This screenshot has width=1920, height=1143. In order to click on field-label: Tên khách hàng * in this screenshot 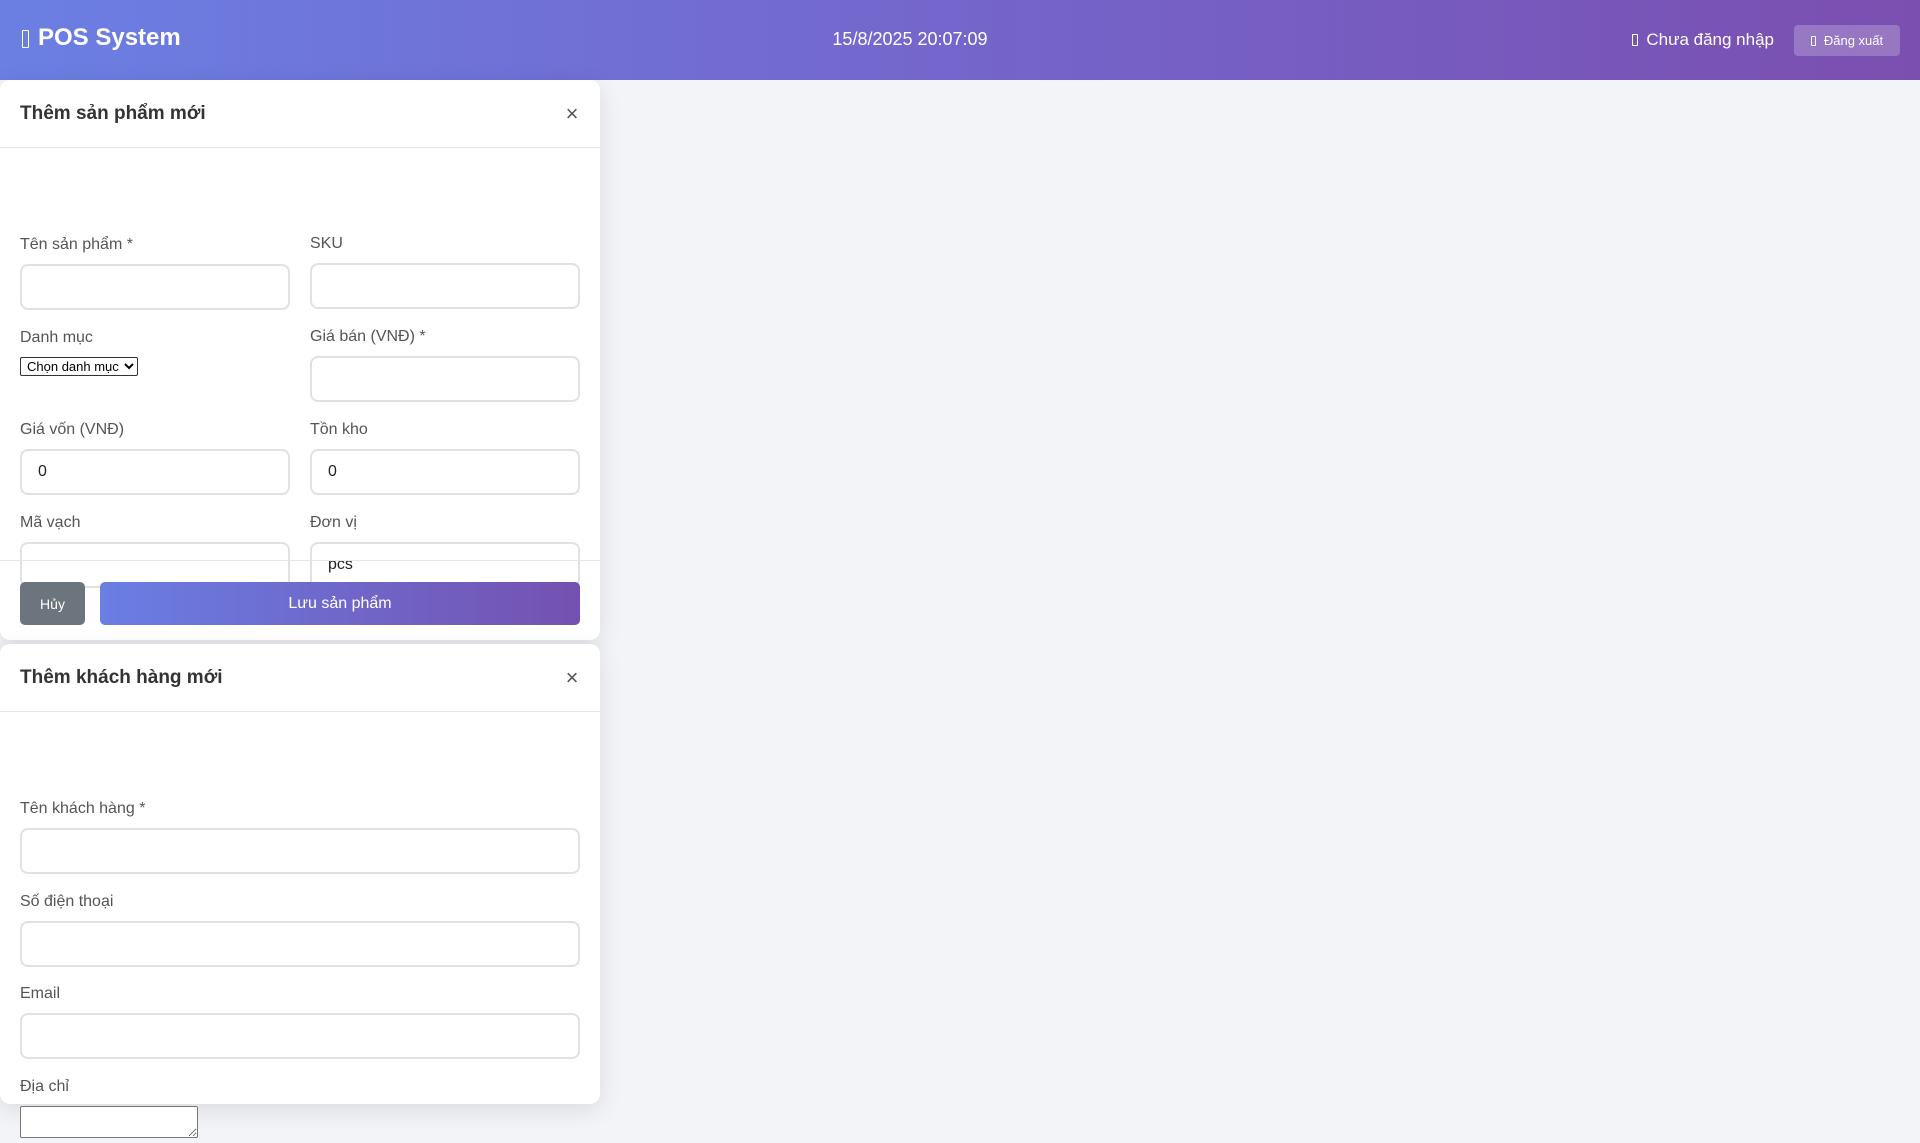, I will do `click(83, 808)`.